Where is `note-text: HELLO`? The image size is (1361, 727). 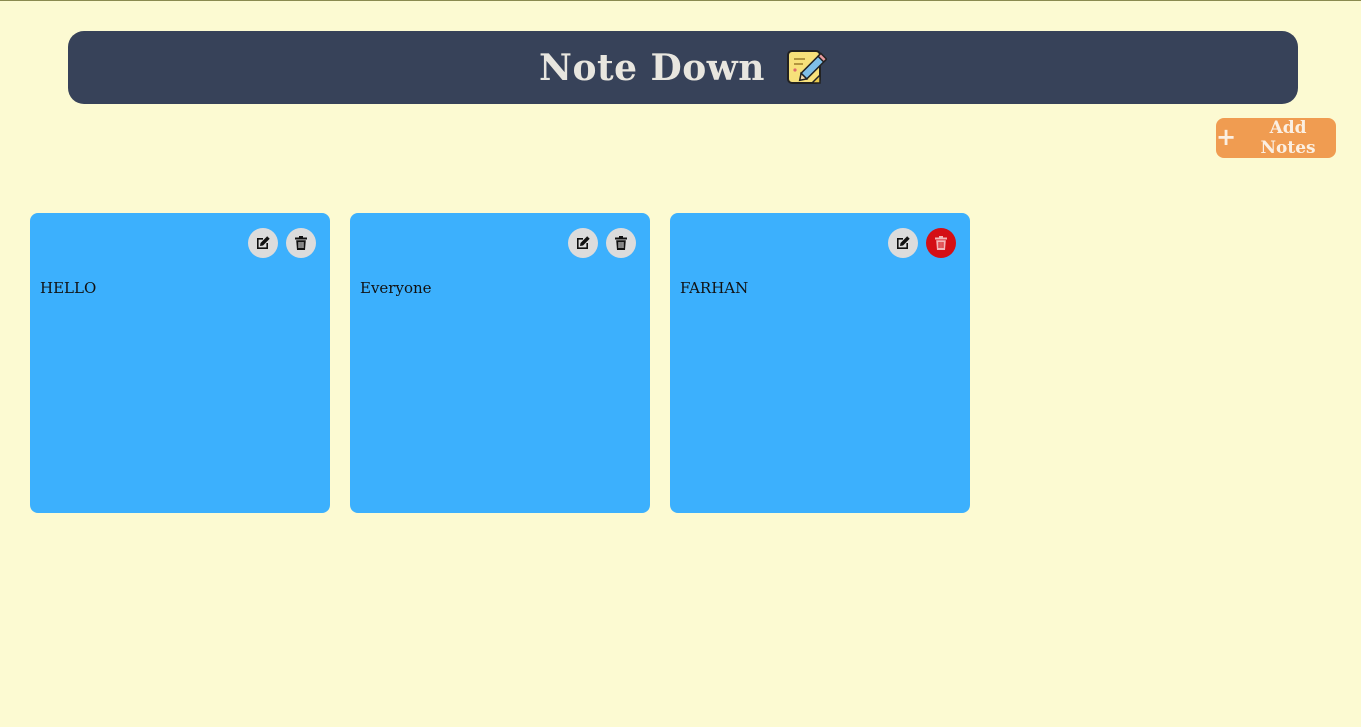
note-text: HELLO is located at coordinates (68, 288).